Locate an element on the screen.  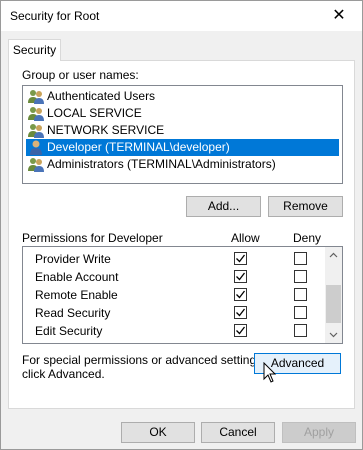
window-title: Security for Root is located at coordinates (55, 16).